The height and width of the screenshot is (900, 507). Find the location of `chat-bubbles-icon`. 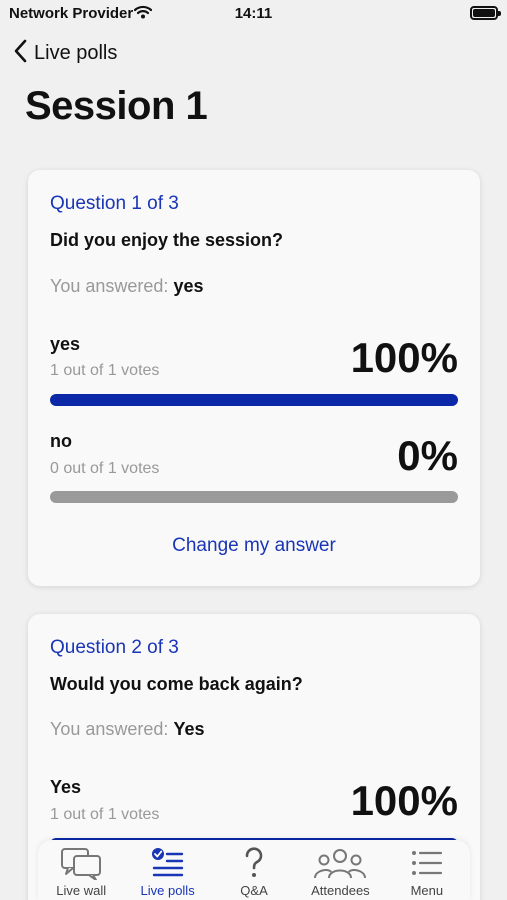

chat-bubbles-icon is located at coordinates (81, 865).